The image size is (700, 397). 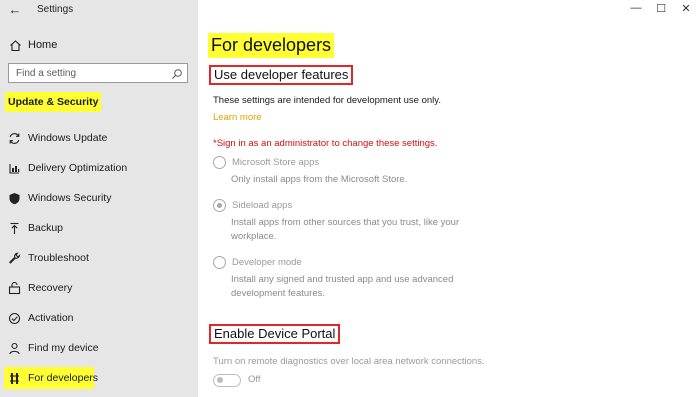 What do you see at coordinates (50, 288) in the screenshot?
I see `sidebar-item-label: Recovery` at bounding box center [50, 288].